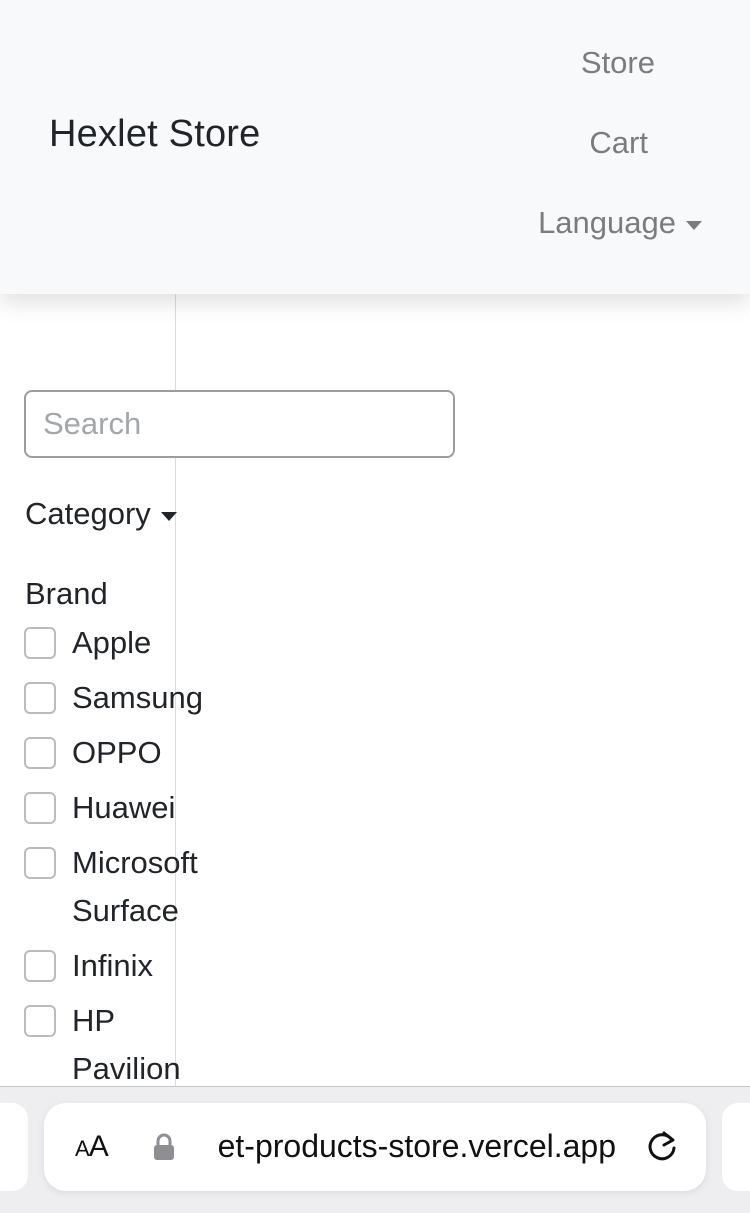 Image resolution: width=750 pixels, height=1213 pixels. I want to click on brand-option-label: Samsung, so click(137, 697).